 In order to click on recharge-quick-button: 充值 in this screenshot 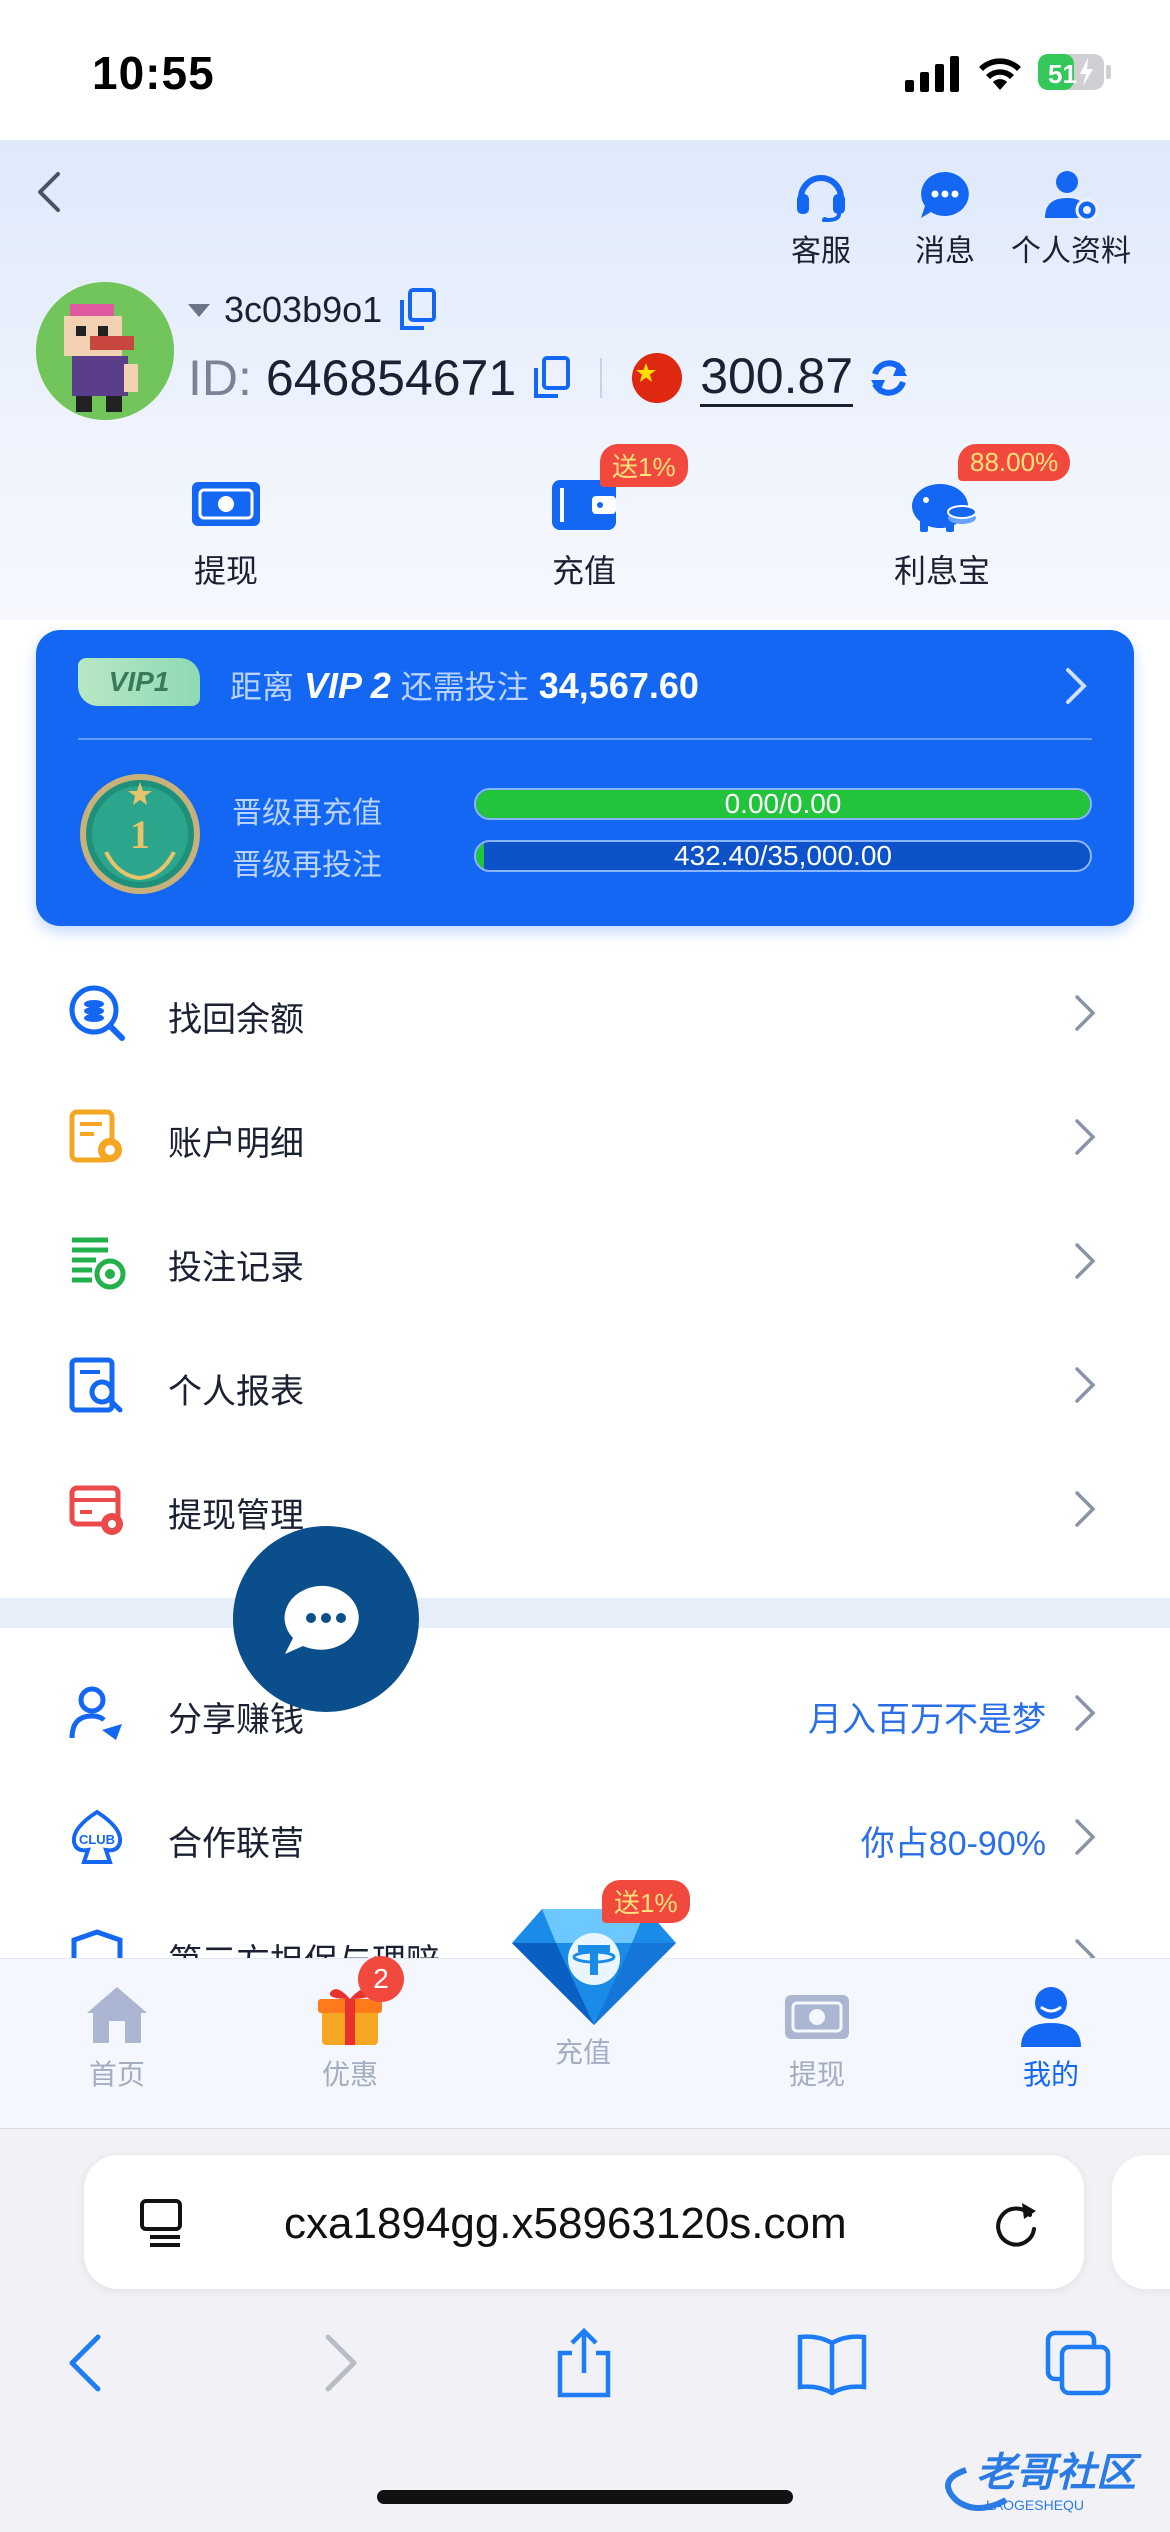, I will do `click(584, 531)`.